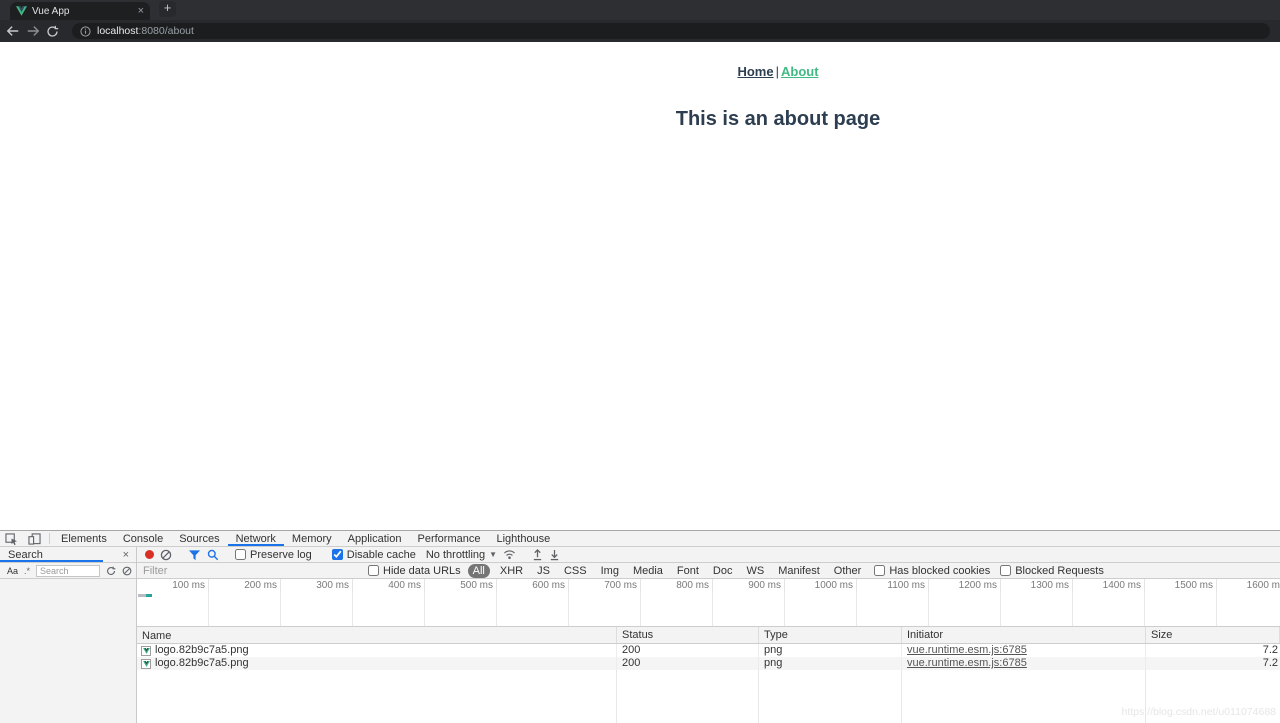  I want to click on browser-tab-vue-app: Vue App ×, so click(80, 11).